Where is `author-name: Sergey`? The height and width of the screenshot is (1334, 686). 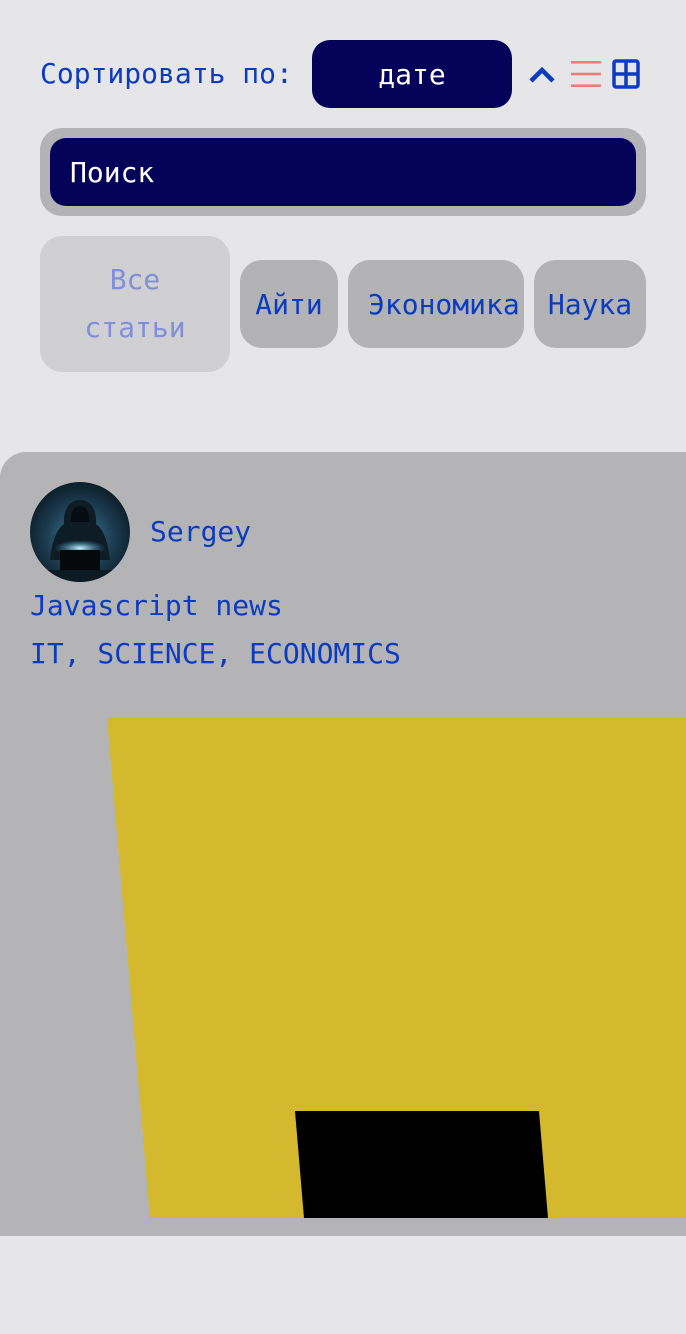
author-name: Sergey is located at coordinates (200, 532).